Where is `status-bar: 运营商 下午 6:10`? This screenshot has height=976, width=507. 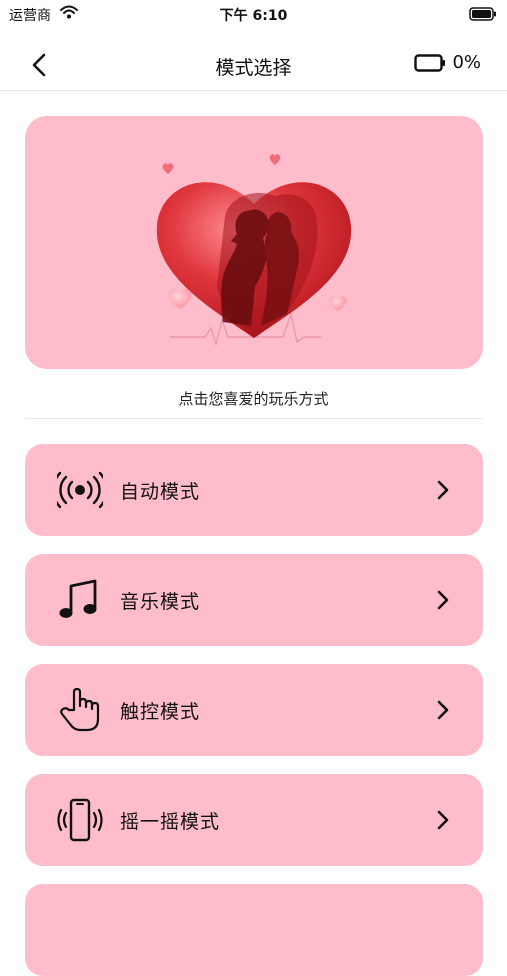
status-bar: 运营商 下午 6:10 is located at coordinates (253, 14).